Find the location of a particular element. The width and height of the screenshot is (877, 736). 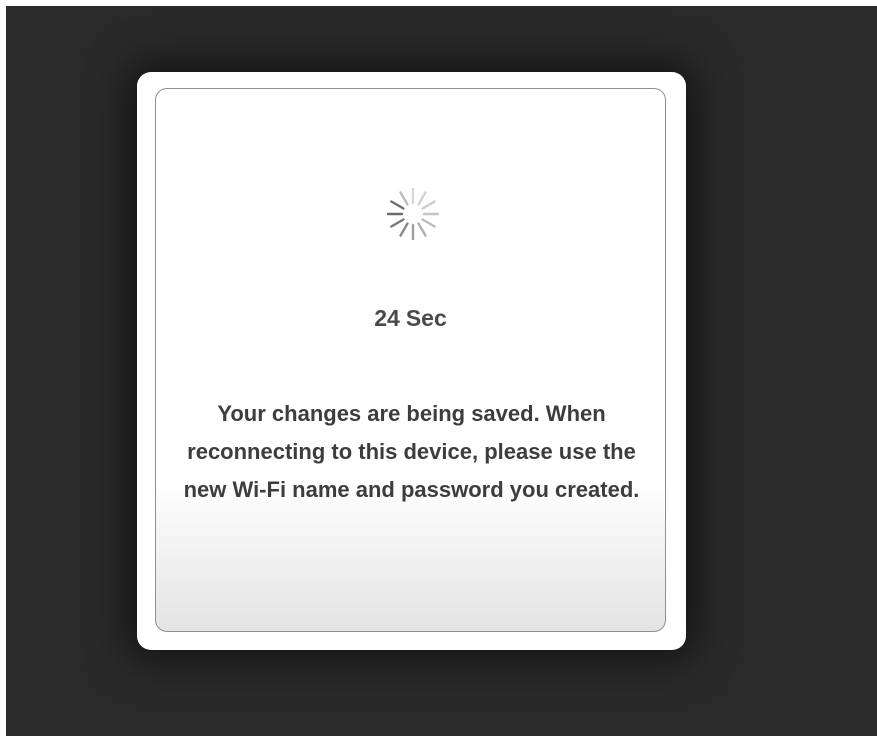

countdown-unit: Sec is located at coordinates (426, 318).